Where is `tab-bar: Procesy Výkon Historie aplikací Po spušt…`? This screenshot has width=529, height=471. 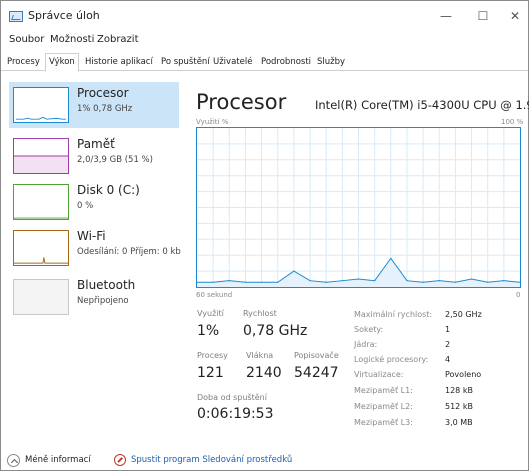 tab-bar: Procesy Výkon Historie aplikací Po spušt… is located at coordinates (264, 62).